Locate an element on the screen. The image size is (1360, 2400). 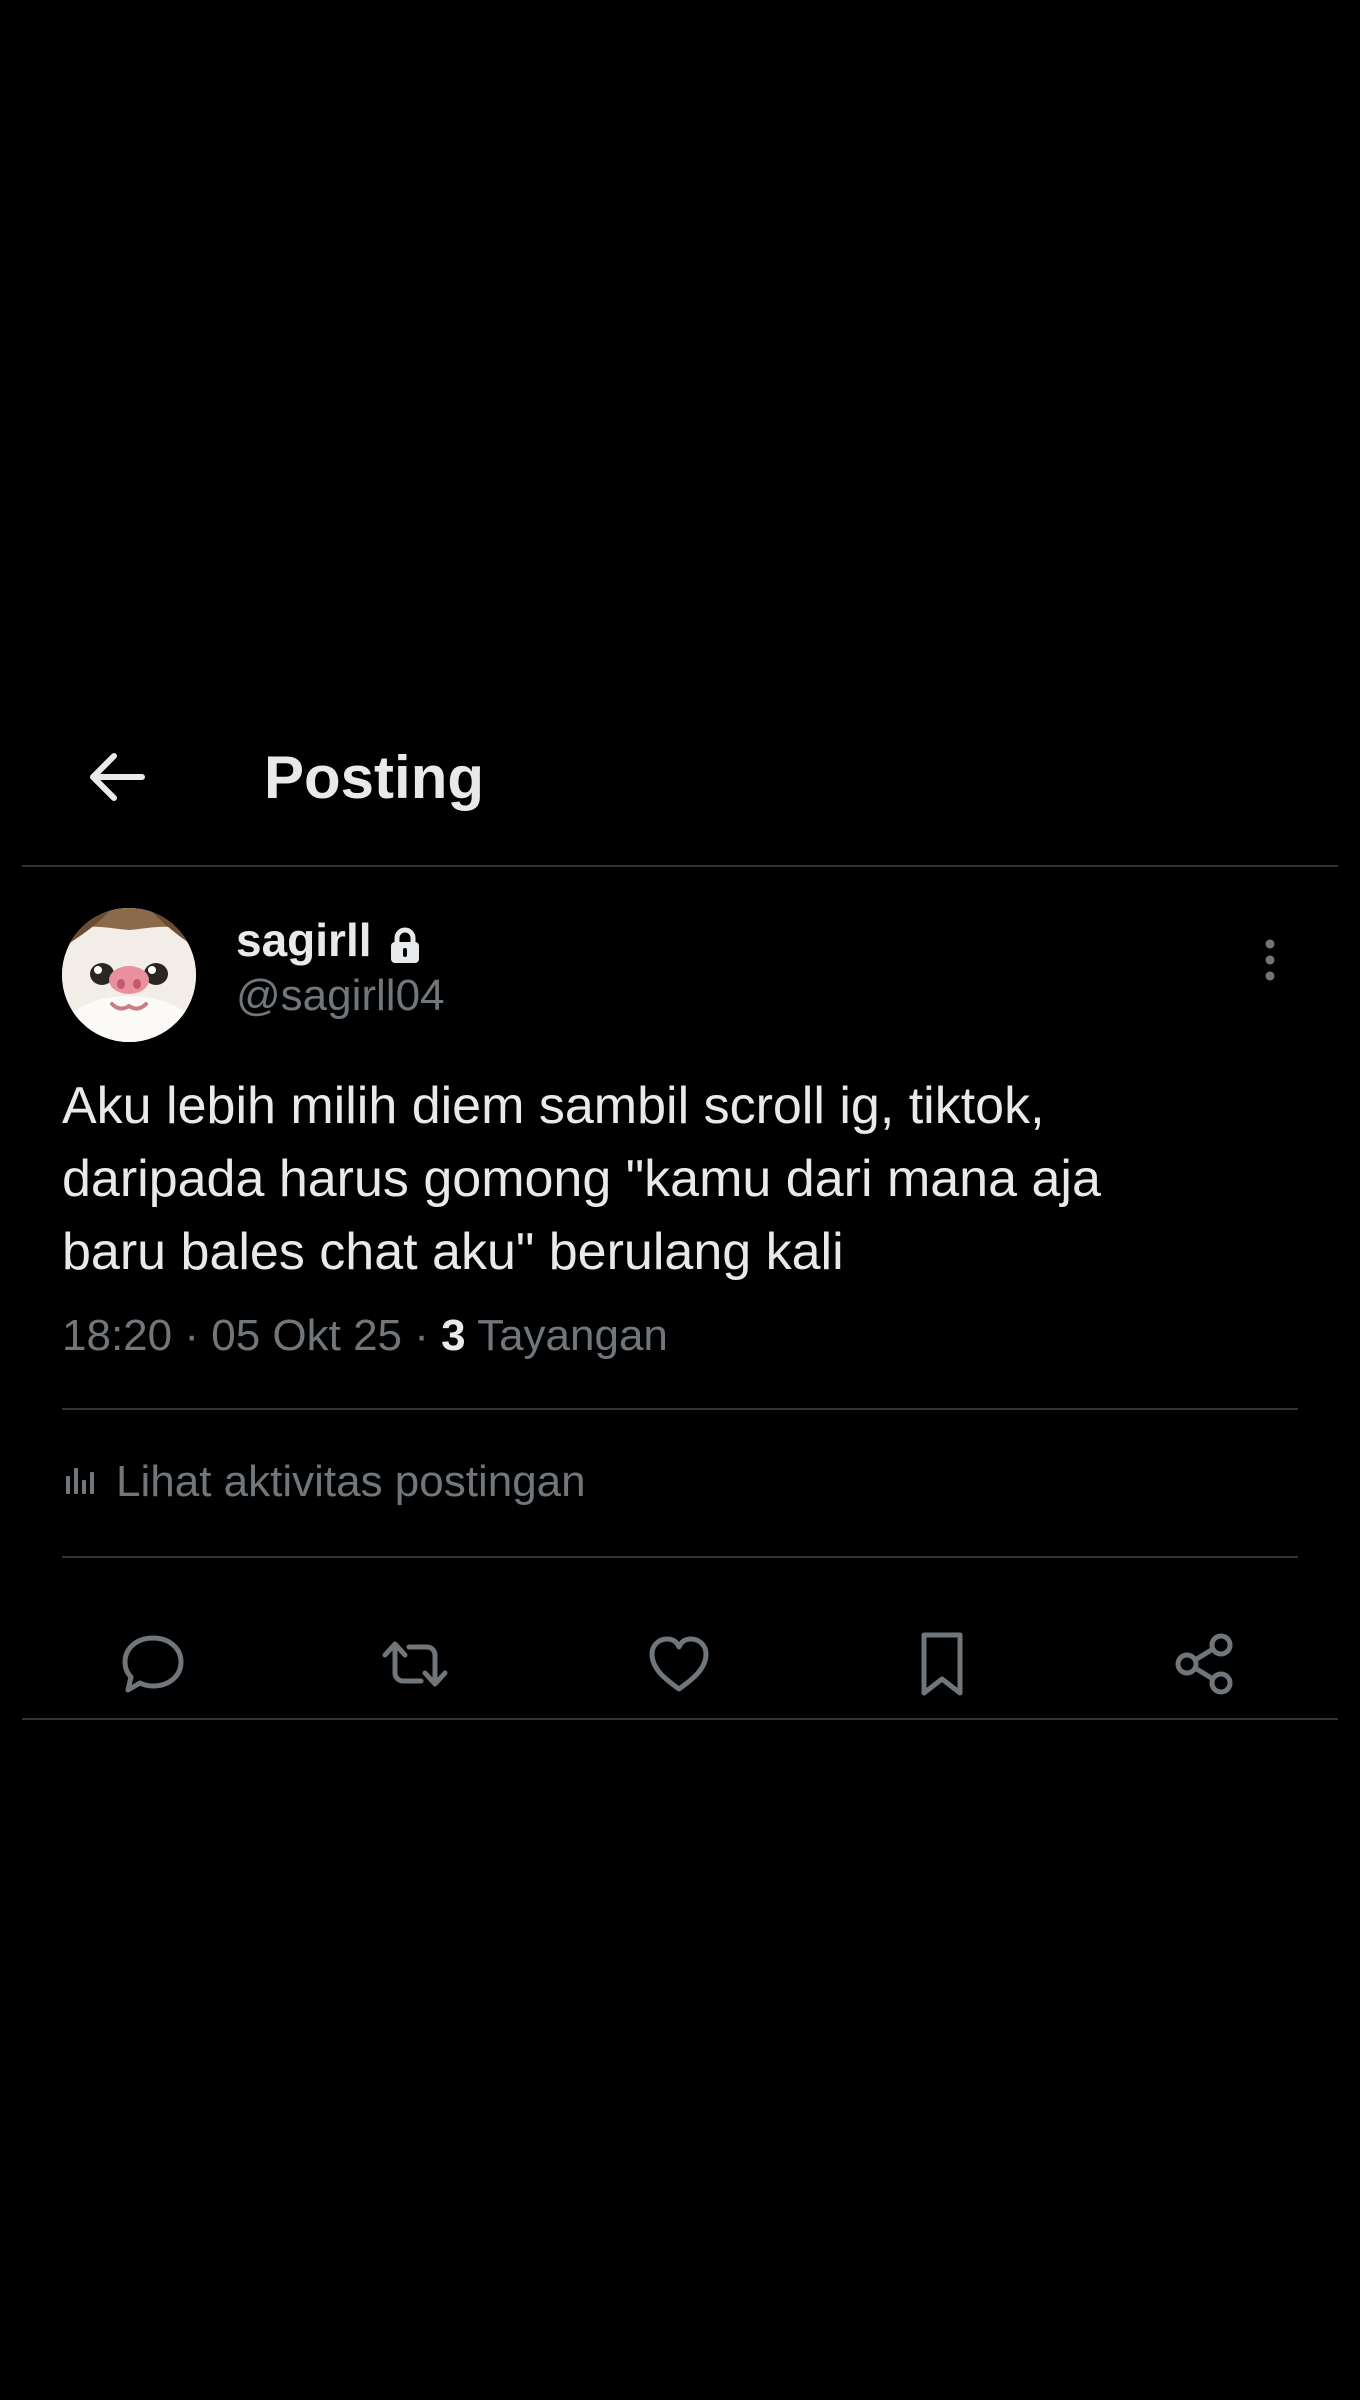
actions-divider is located at coordinates (680, 1719).